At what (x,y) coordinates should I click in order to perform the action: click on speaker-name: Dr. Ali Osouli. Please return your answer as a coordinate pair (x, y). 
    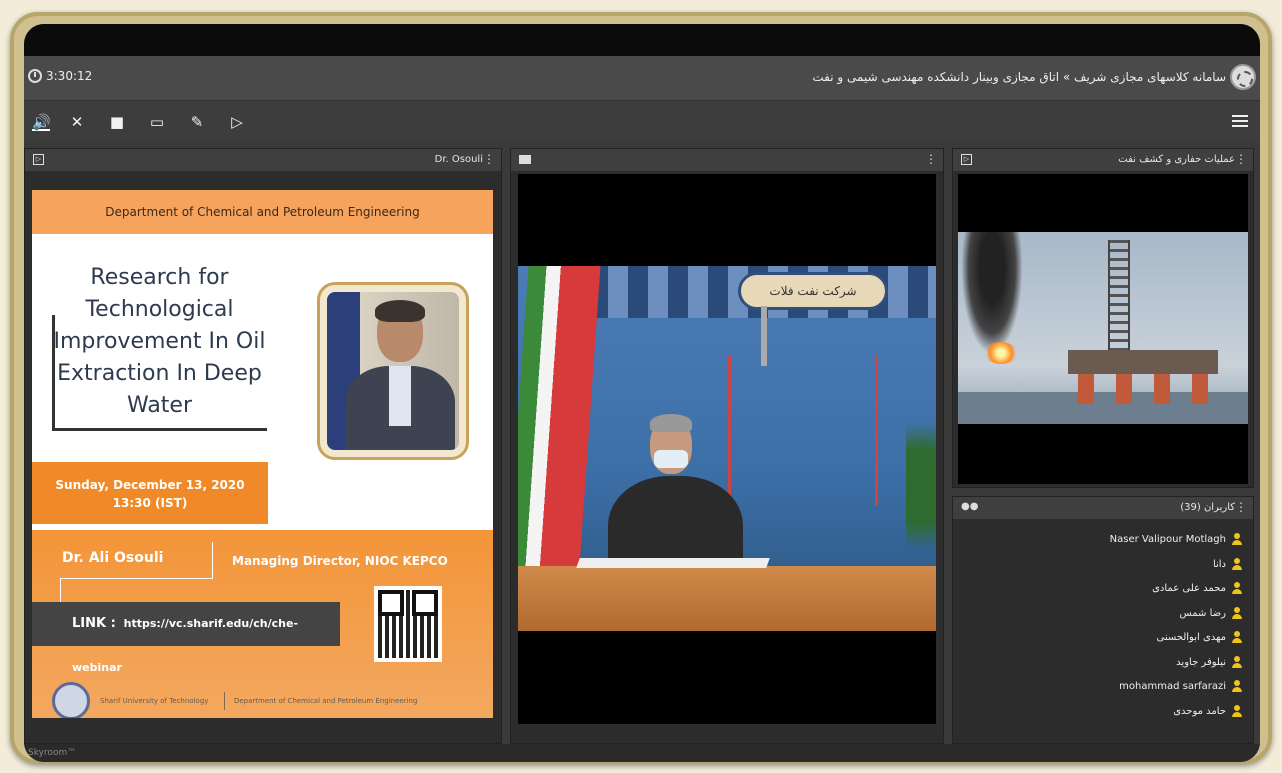
    Looking at the image, I should click on (113, 558).